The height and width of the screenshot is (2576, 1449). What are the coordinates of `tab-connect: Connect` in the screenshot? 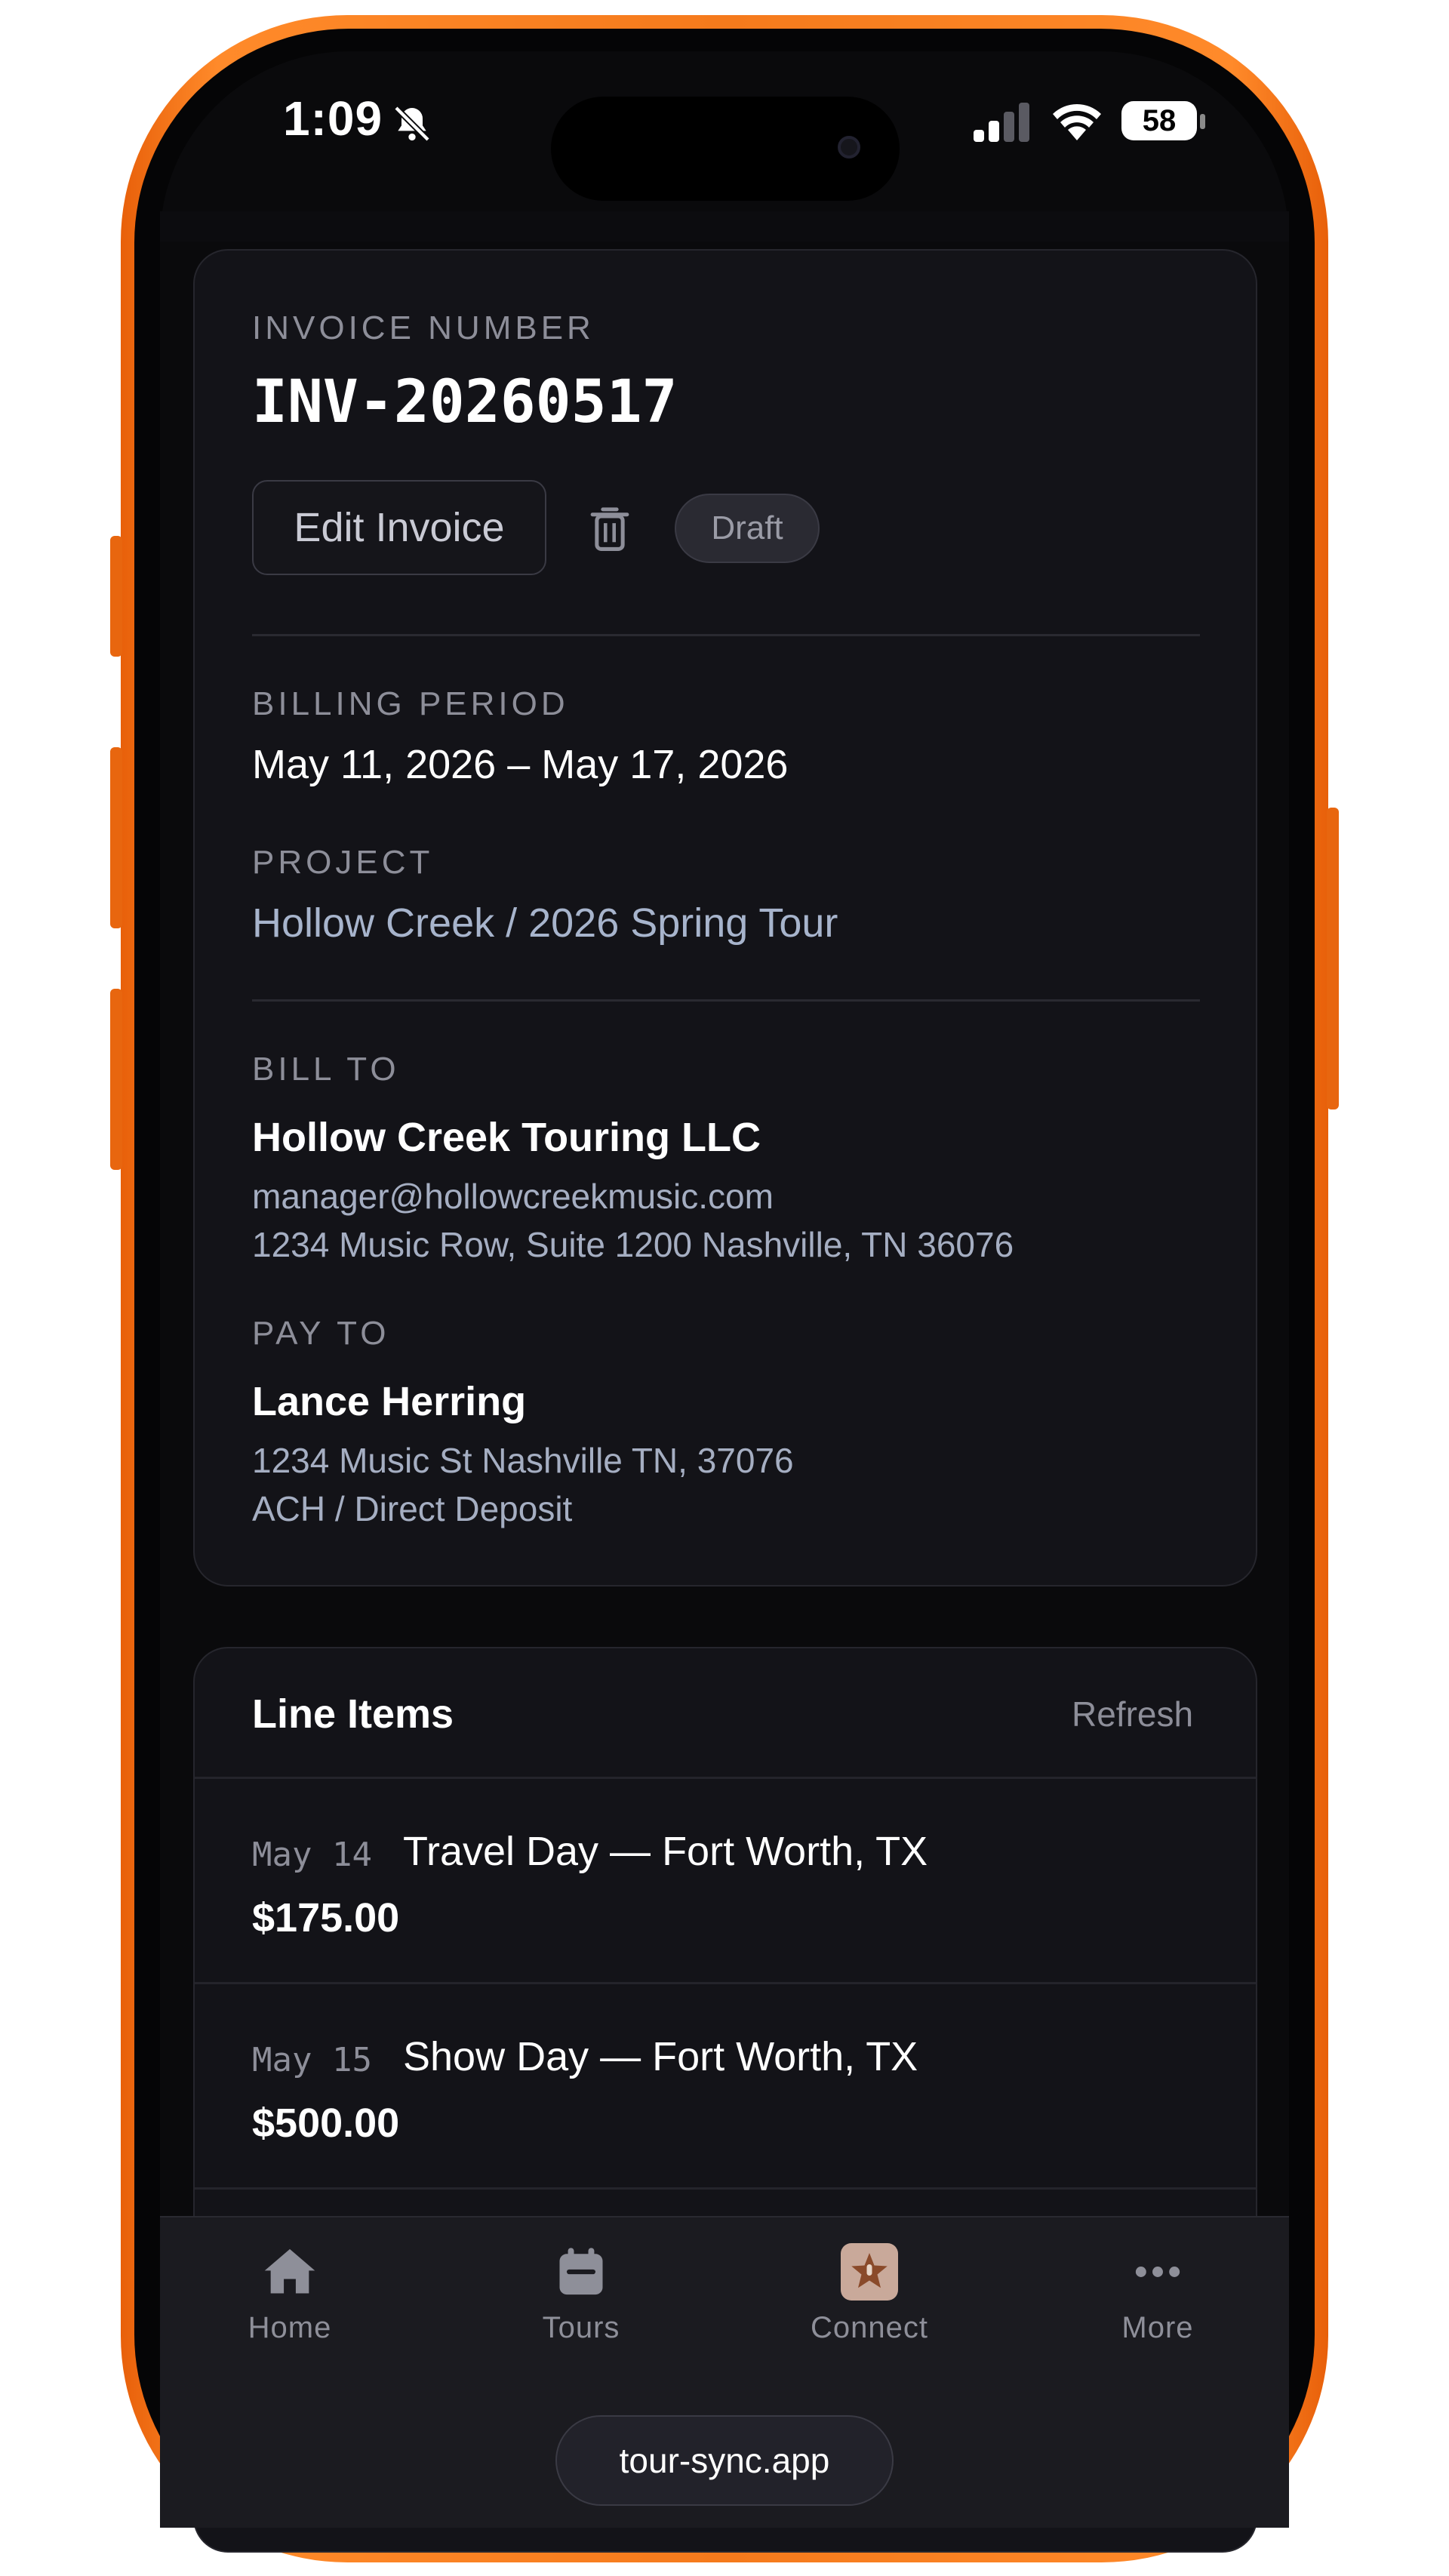 It's located at (869, 2303).